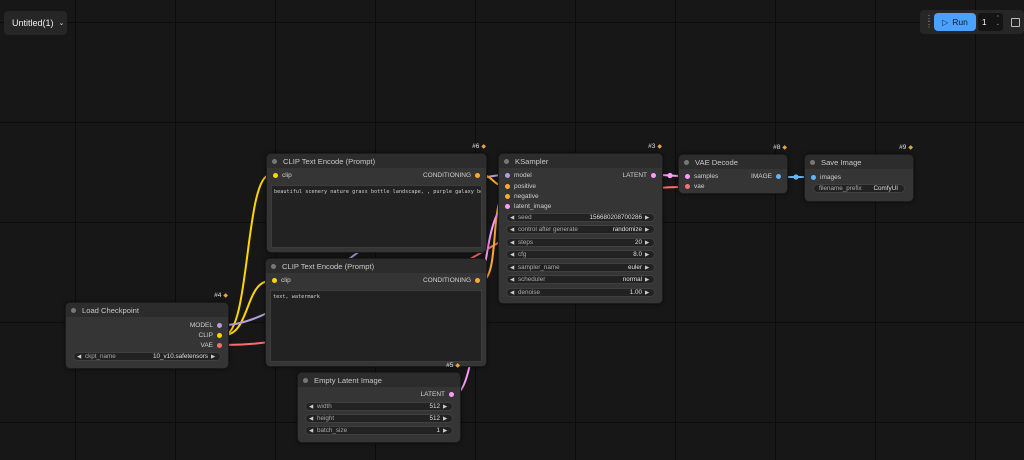  What do you see at coordinates (780, 147) in the screenshot?
I see `node-id-badge: #8 ◆` at bounding box center [780, 147].